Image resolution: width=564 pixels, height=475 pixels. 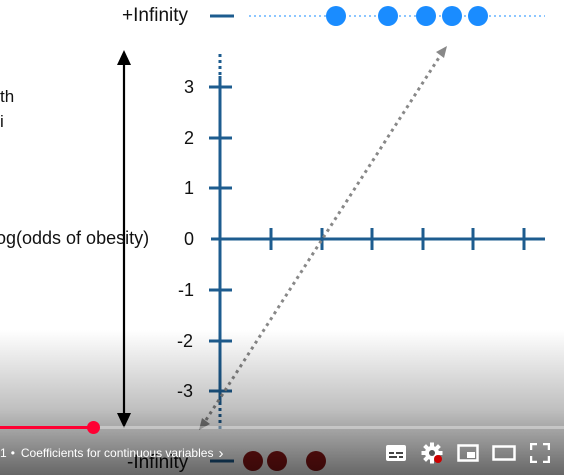 What do you see at coordinates (185, 391) in the screenshot?
I see `y-tick-label: -3` at bounding box center [185, 391].